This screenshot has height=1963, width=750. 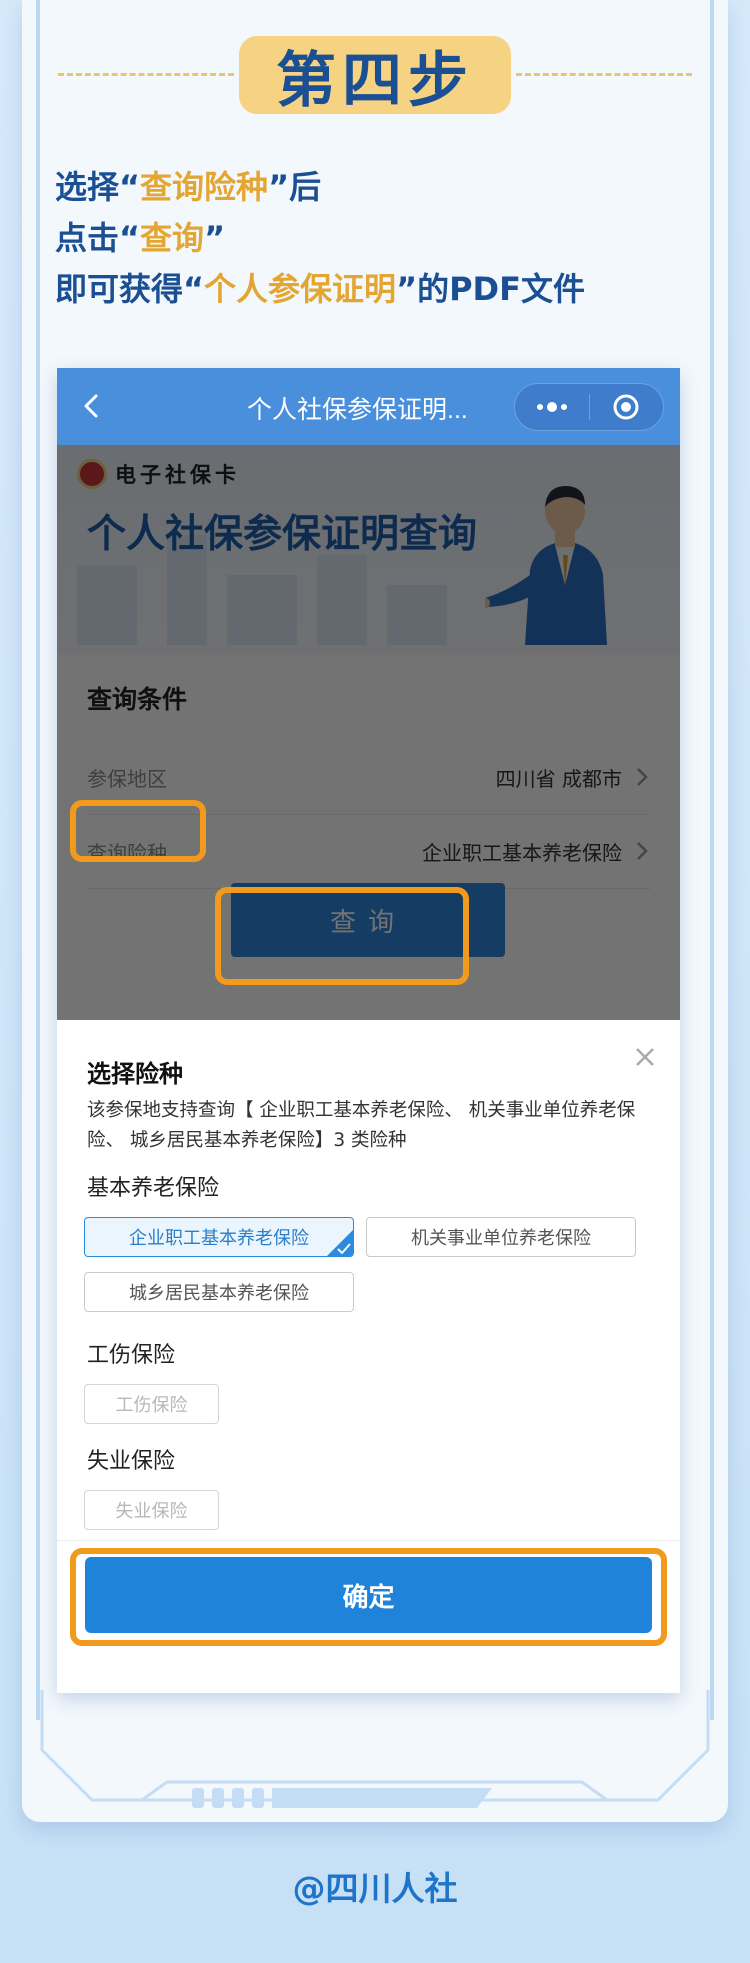 I want to click on logo-seal-icon, so click(x=92, y=474).